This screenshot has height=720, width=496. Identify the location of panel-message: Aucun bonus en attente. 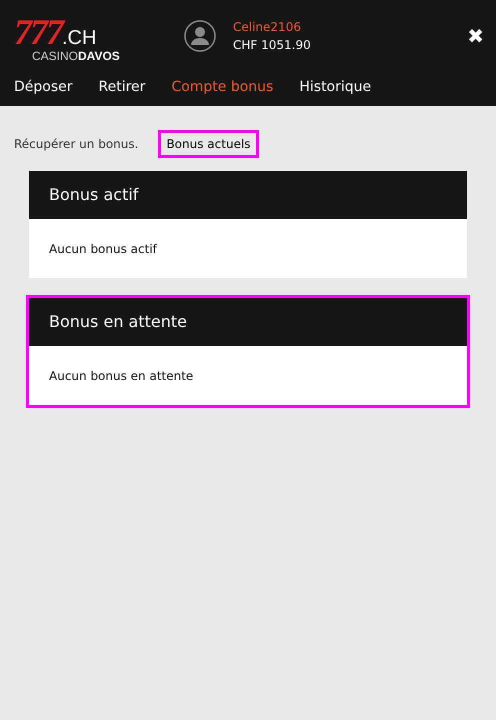
(121, 376).